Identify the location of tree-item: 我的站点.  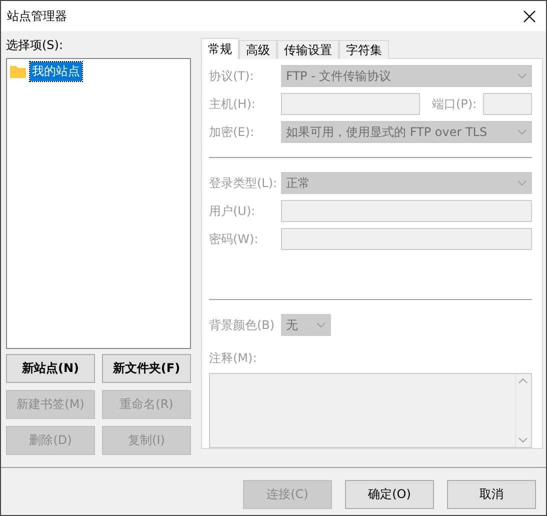
(56, 71).